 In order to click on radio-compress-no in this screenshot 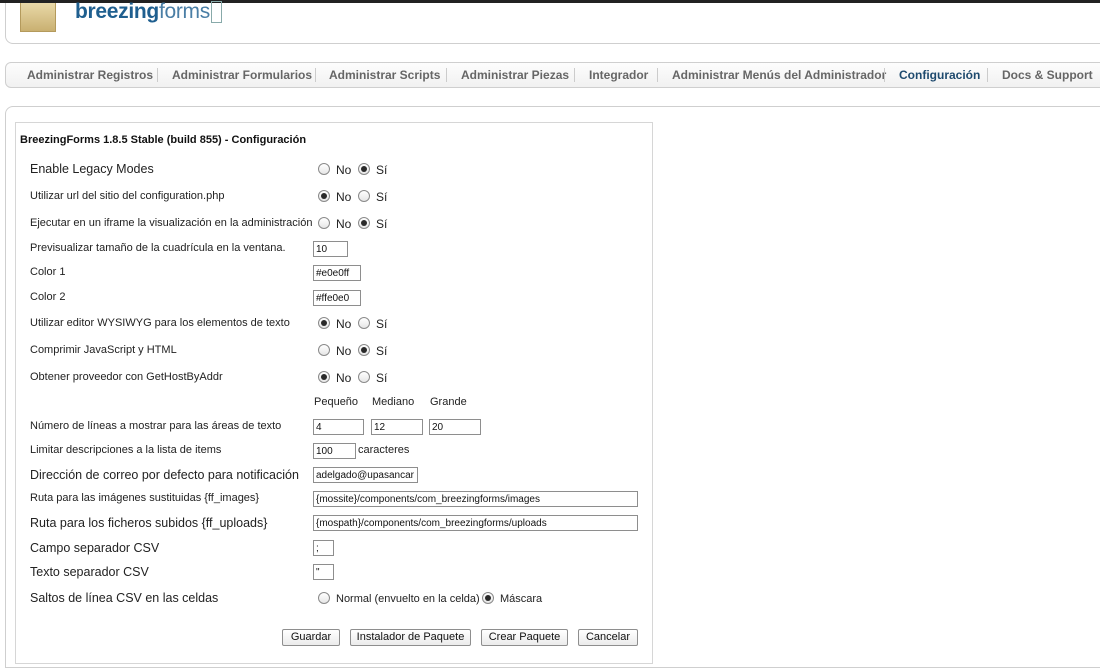, I will do `click(324, 350)`.